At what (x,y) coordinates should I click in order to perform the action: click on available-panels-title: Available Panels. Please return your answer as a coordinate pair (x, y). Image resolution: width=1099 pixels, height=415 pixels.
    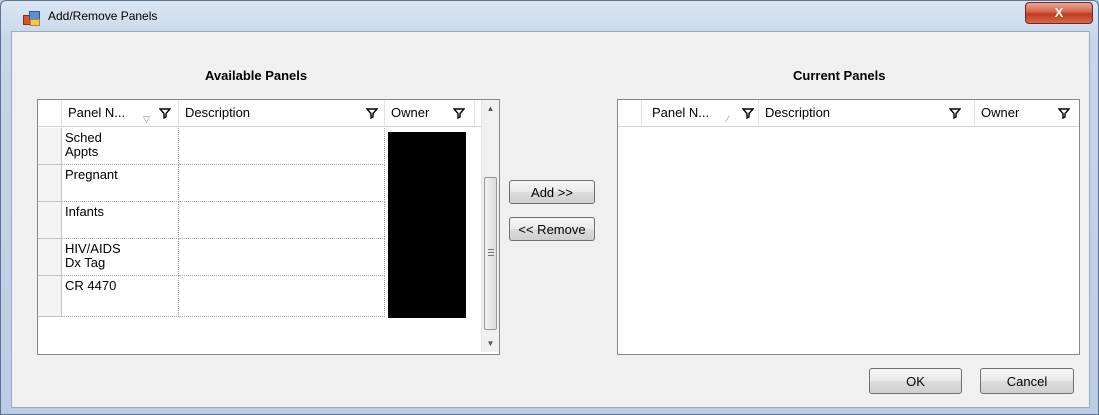
    Looking at the image, I should click on (256, 75).